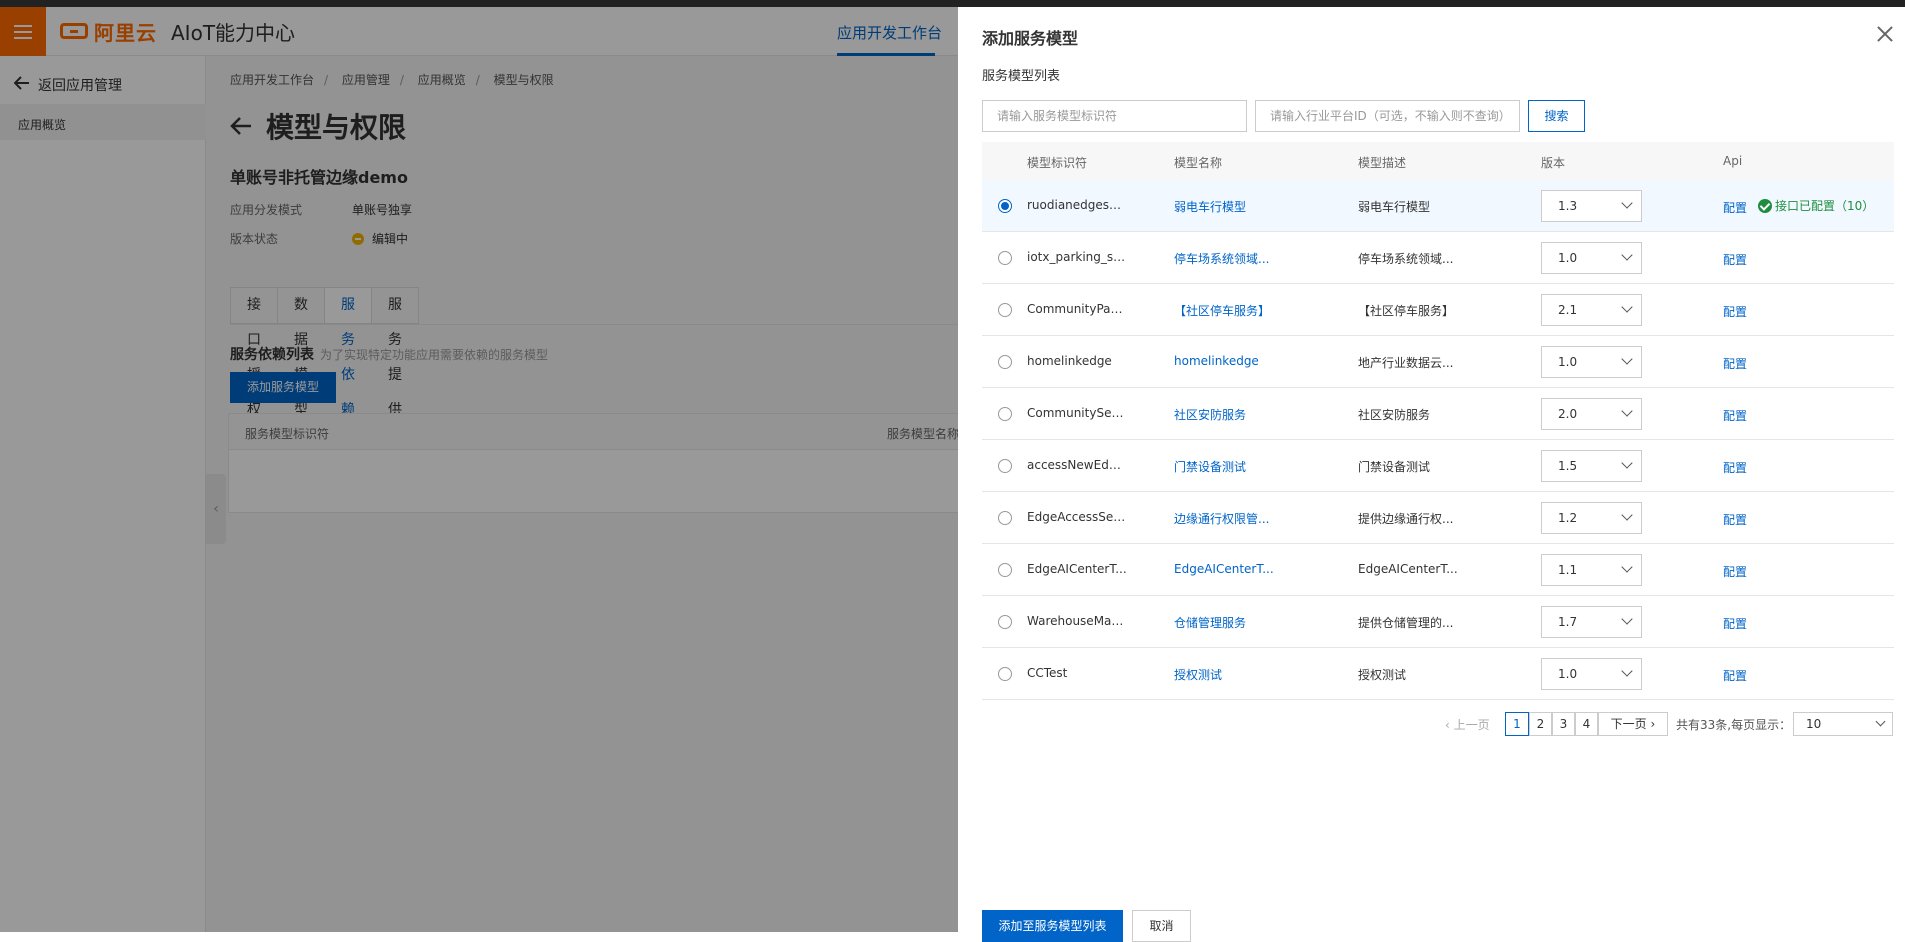 The image size is (1905, 942). I want to click on page-button: 2, so click(1540, 724).